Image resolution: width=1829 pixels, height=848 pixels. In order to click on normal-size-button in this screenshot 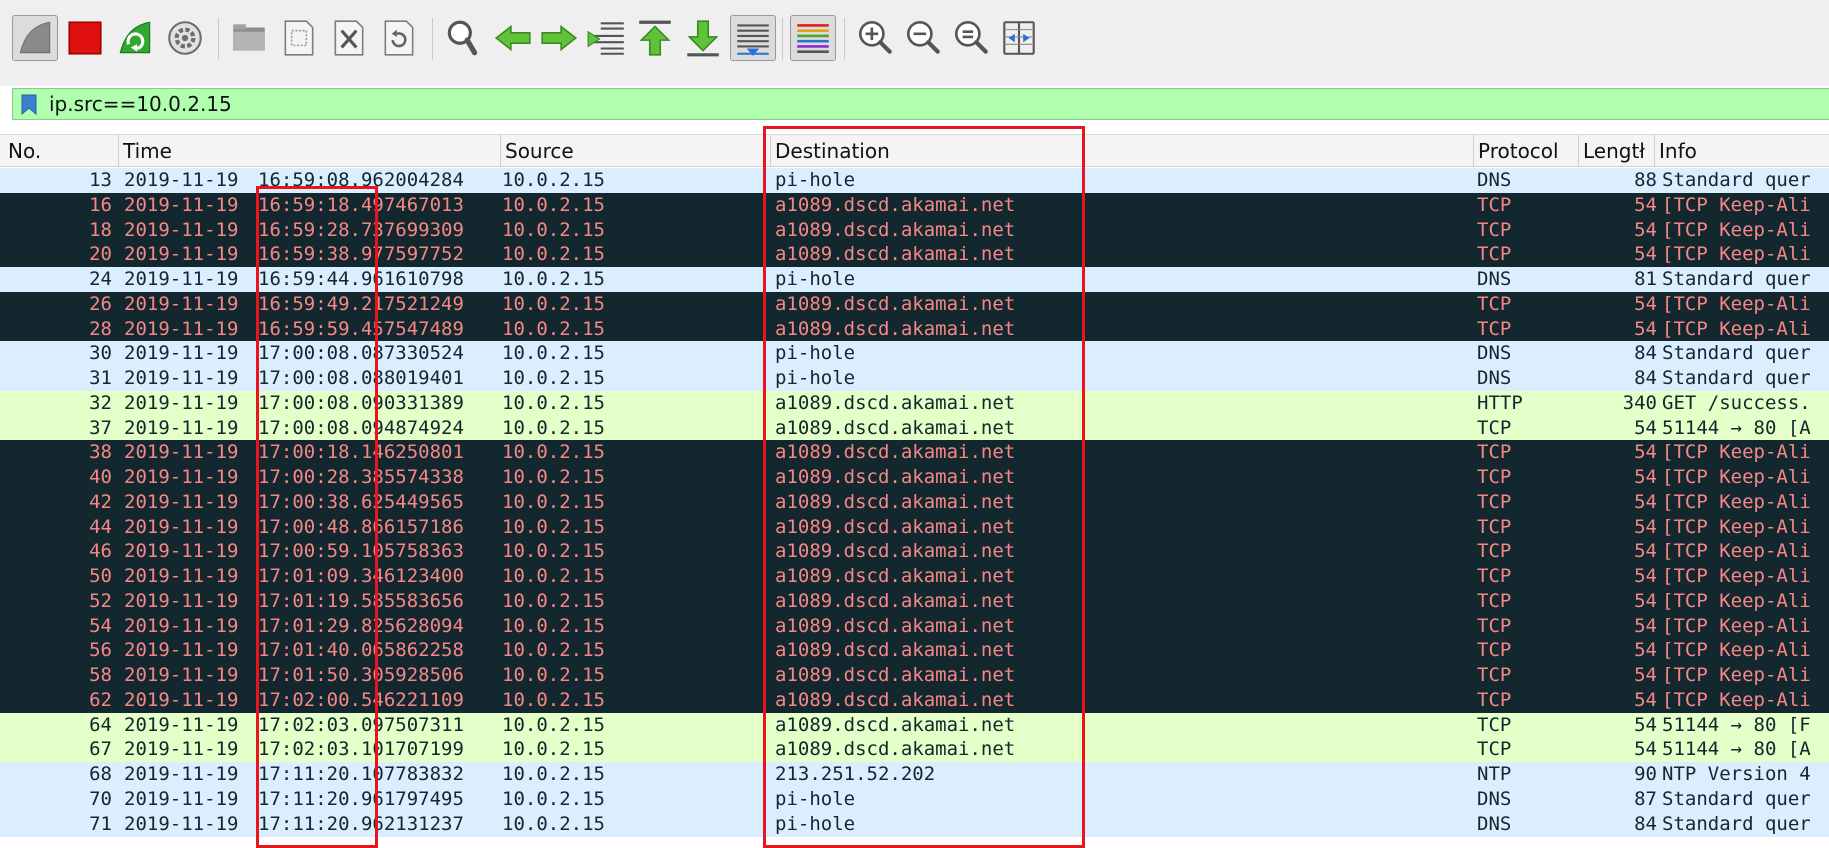, I will do `click(971, 38)`.